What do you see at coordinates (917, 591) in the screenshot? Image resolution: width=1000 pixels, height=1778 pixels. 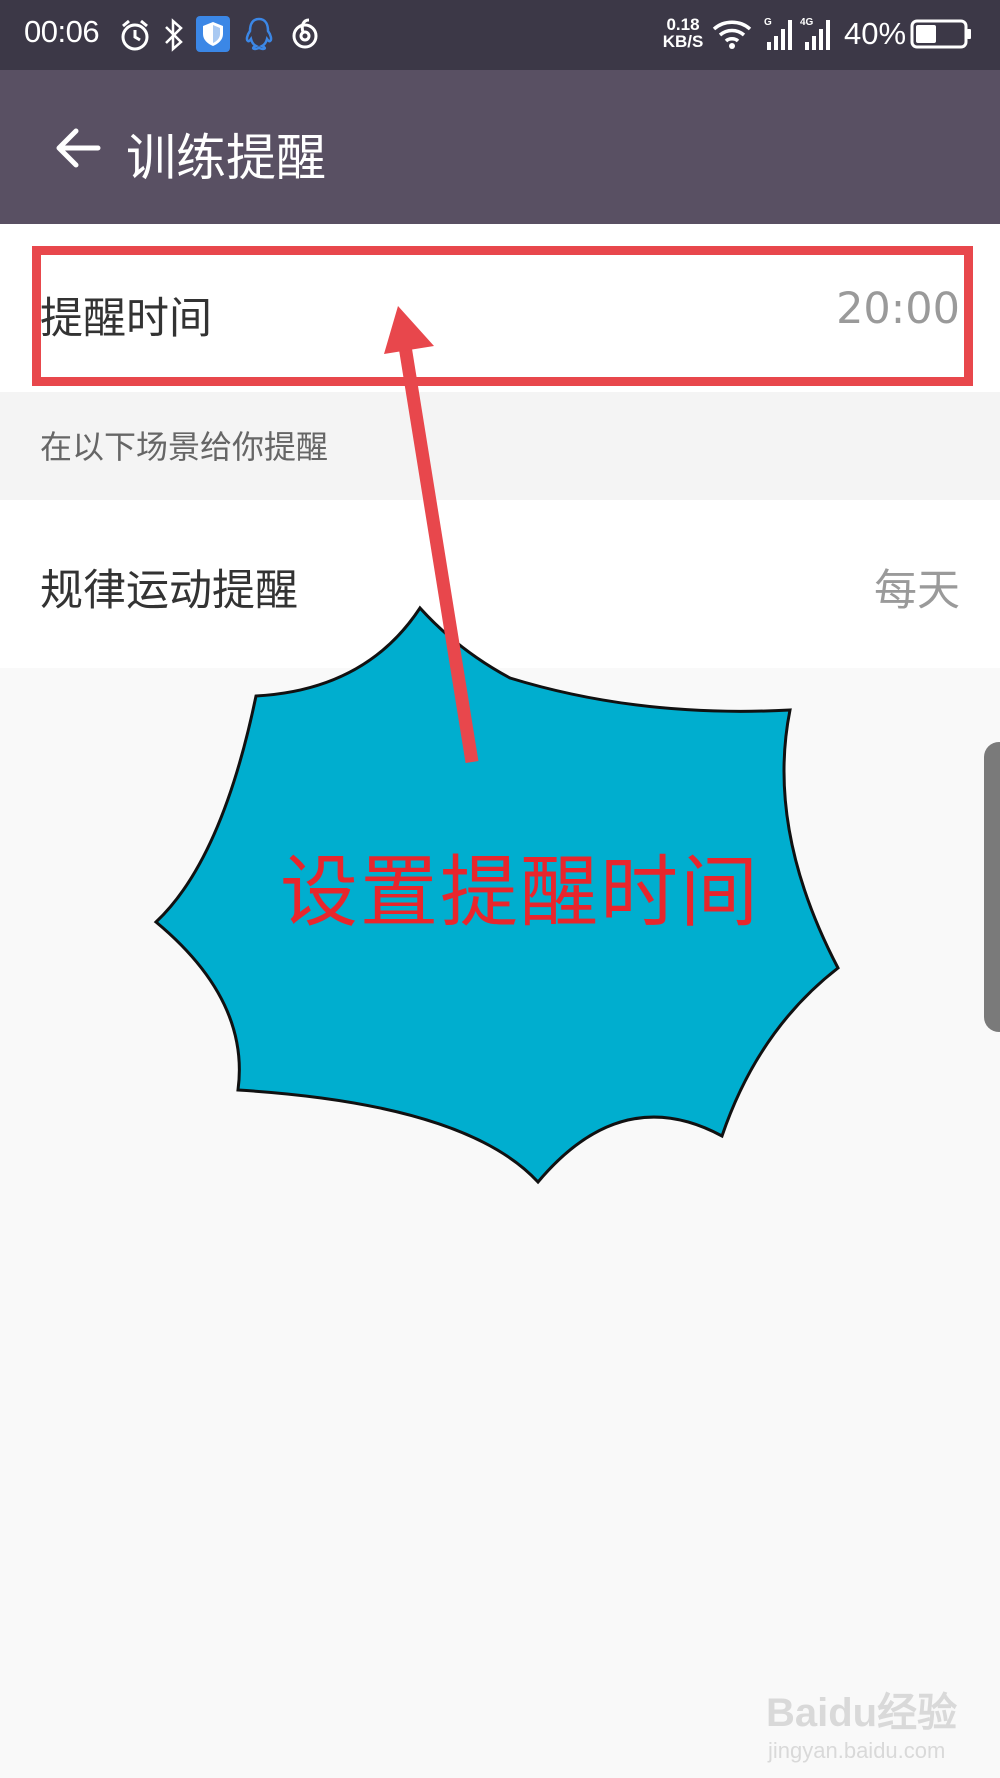 I see `regular-exercise-frequency: 每天` at bounding box center [917, 591].